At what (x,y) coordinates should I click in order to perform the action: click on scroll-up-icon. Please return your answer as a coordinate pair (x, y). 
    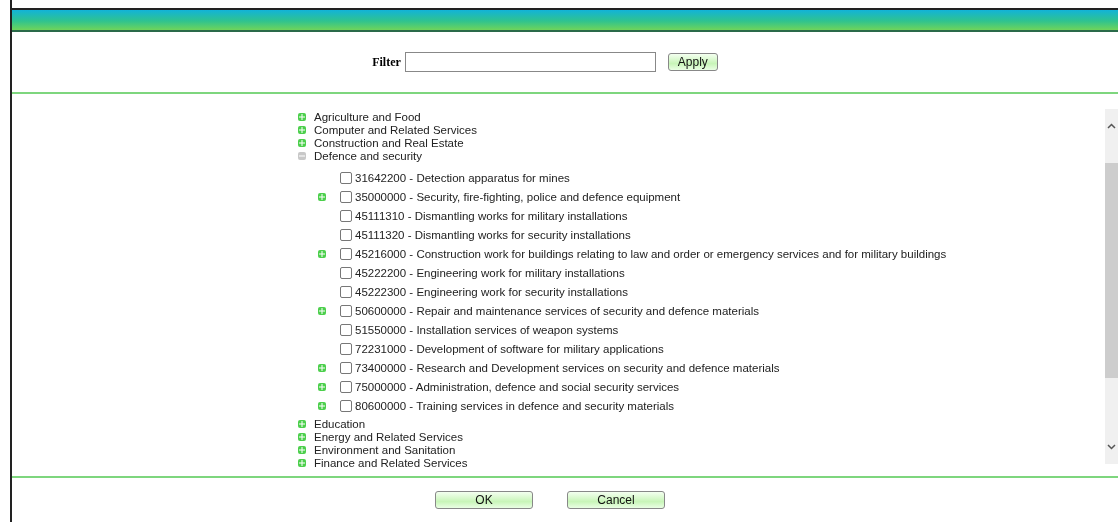
    Looking at the image, I should click on (1111, 126).